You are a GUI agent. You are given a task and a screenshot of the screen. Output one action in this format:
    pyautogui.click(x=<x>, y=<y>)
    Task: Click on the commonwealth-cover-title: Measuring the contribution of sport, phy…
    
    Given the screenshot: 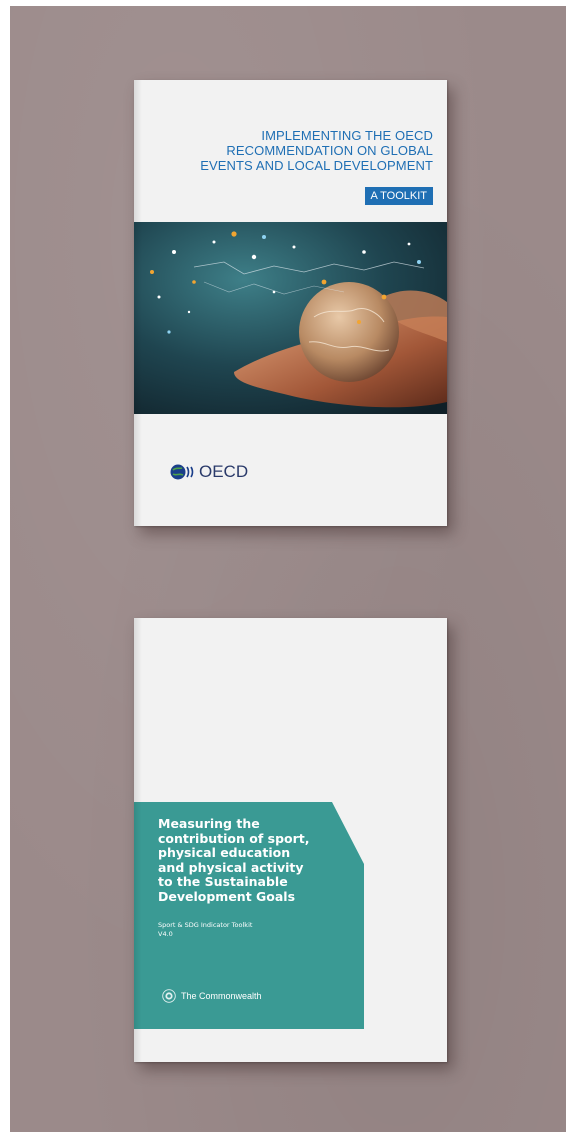 What is the action you would take?
    pyautogui.click(x=253, y=860)
    